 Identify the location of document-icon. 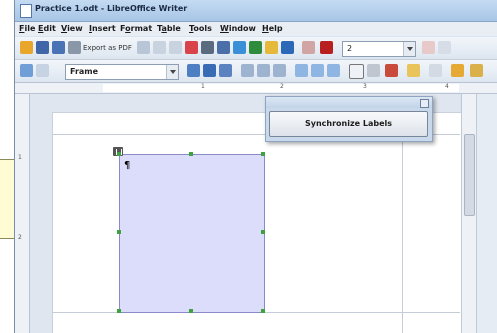
(26, 11).